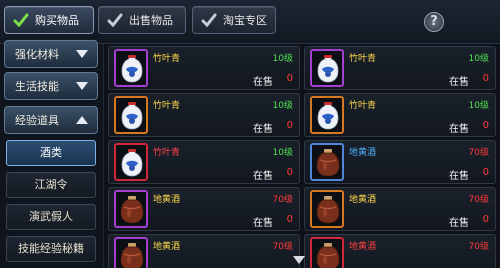 The height and width of the screenshot is (268, 500). What do you see at coordinates (51, 217) in the screenshot?
I see `subcategory-training-dummy: 演武假人` at bounding box center [51, 217].